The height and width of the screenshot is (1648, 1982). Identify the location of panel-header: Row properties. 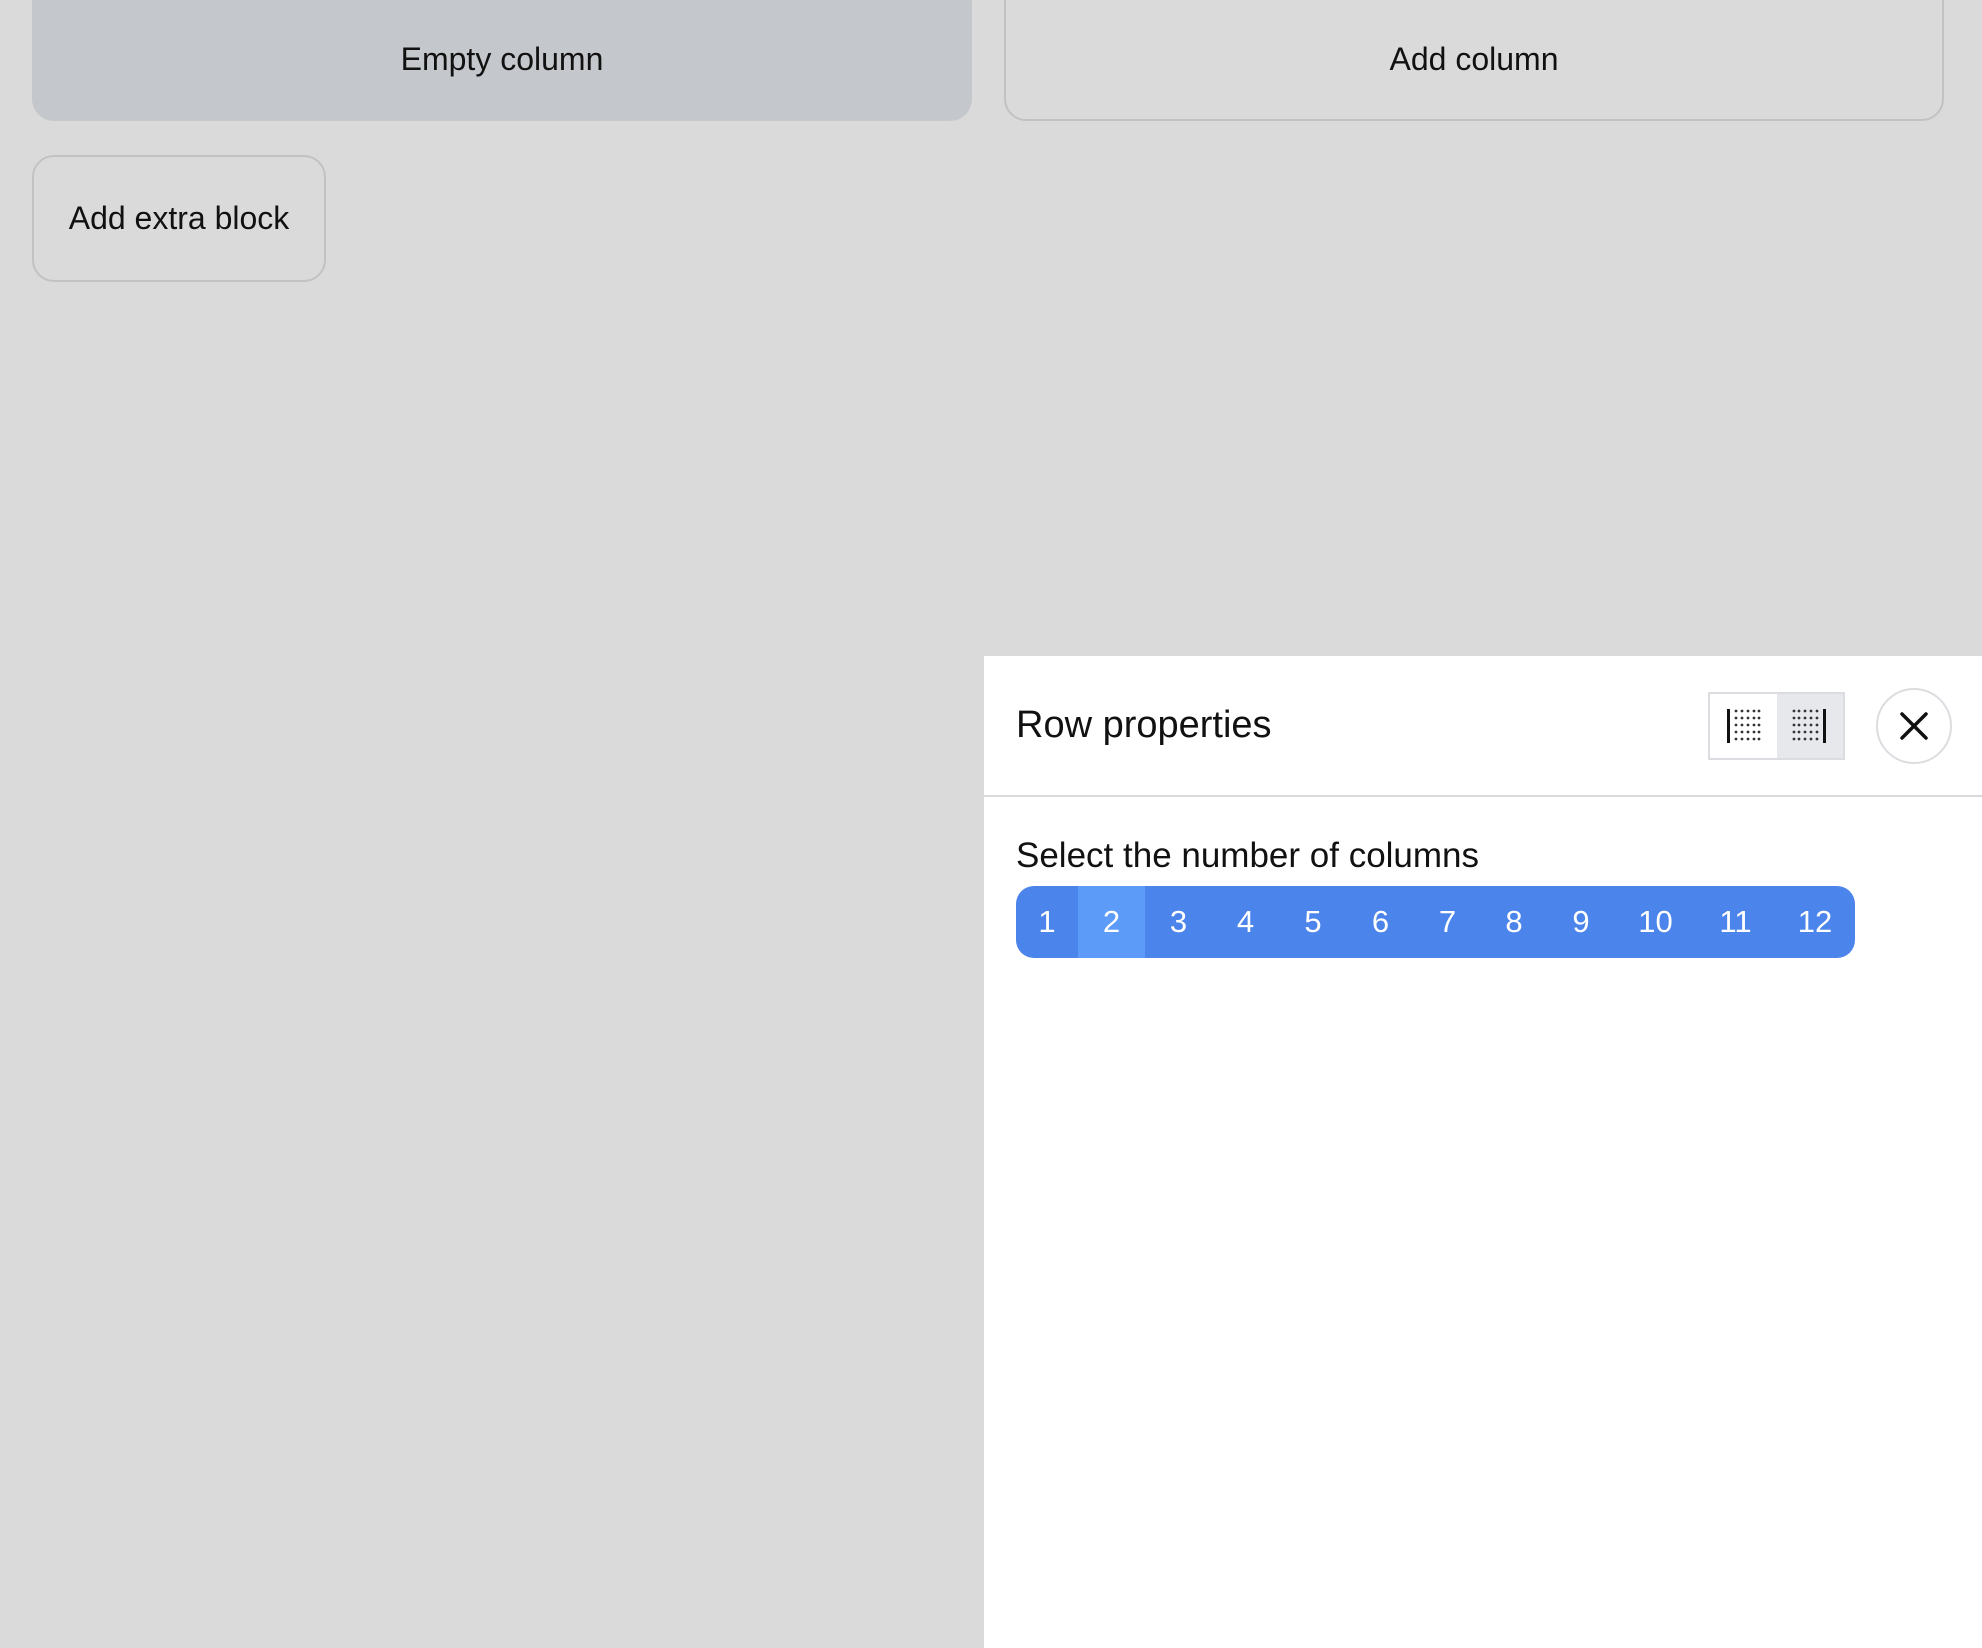
(1483, 726).